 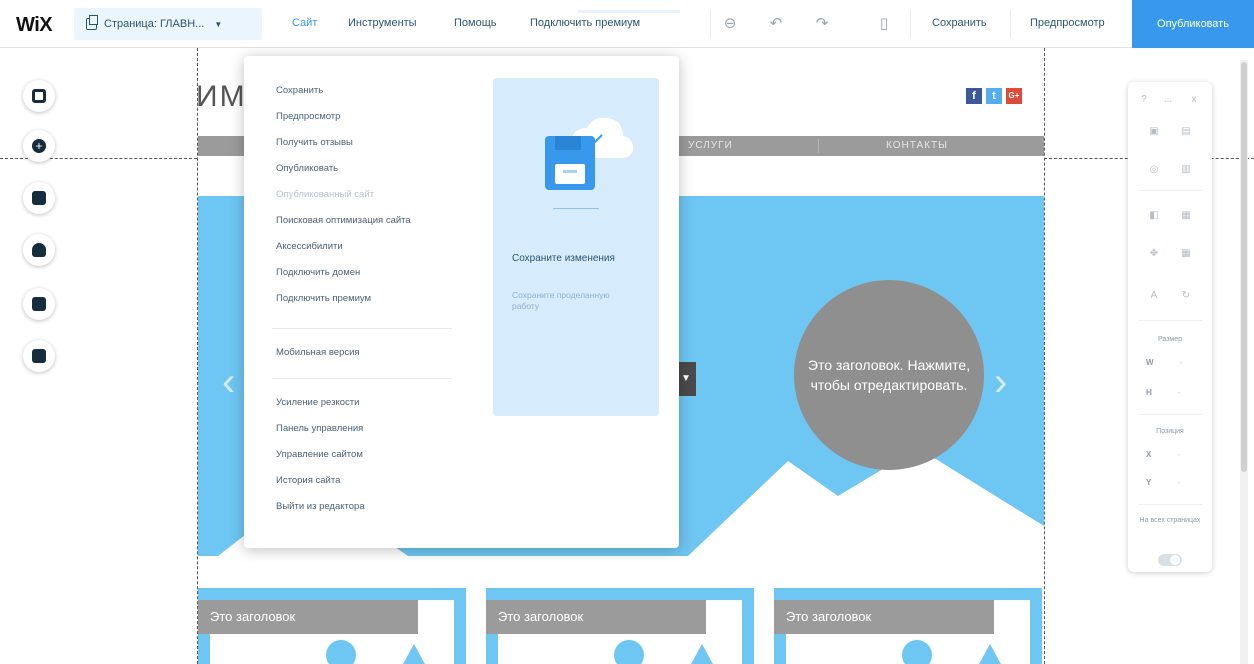 I want to click on rail-app-market-button, so click(x=39, y=356).